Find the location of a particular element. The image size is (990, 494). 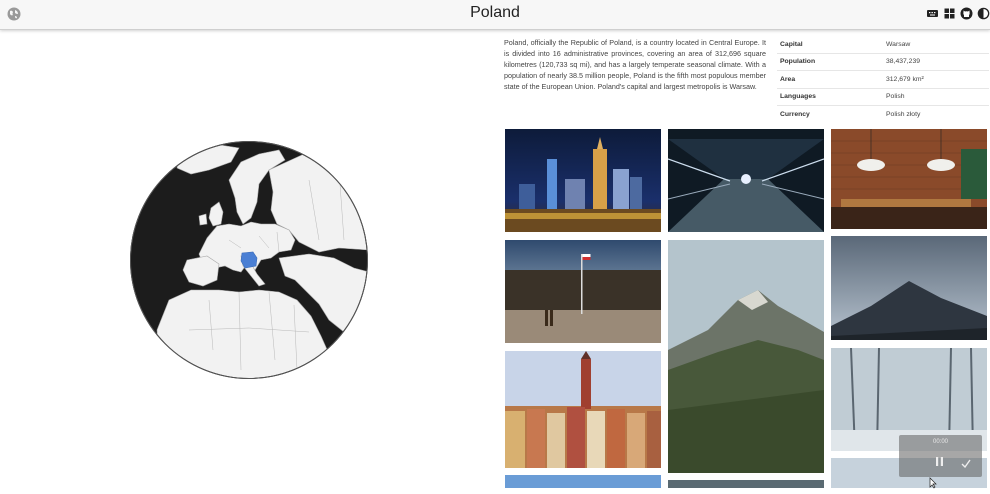

photo-brick-cafe-interior is located at coordinates (909, 179).